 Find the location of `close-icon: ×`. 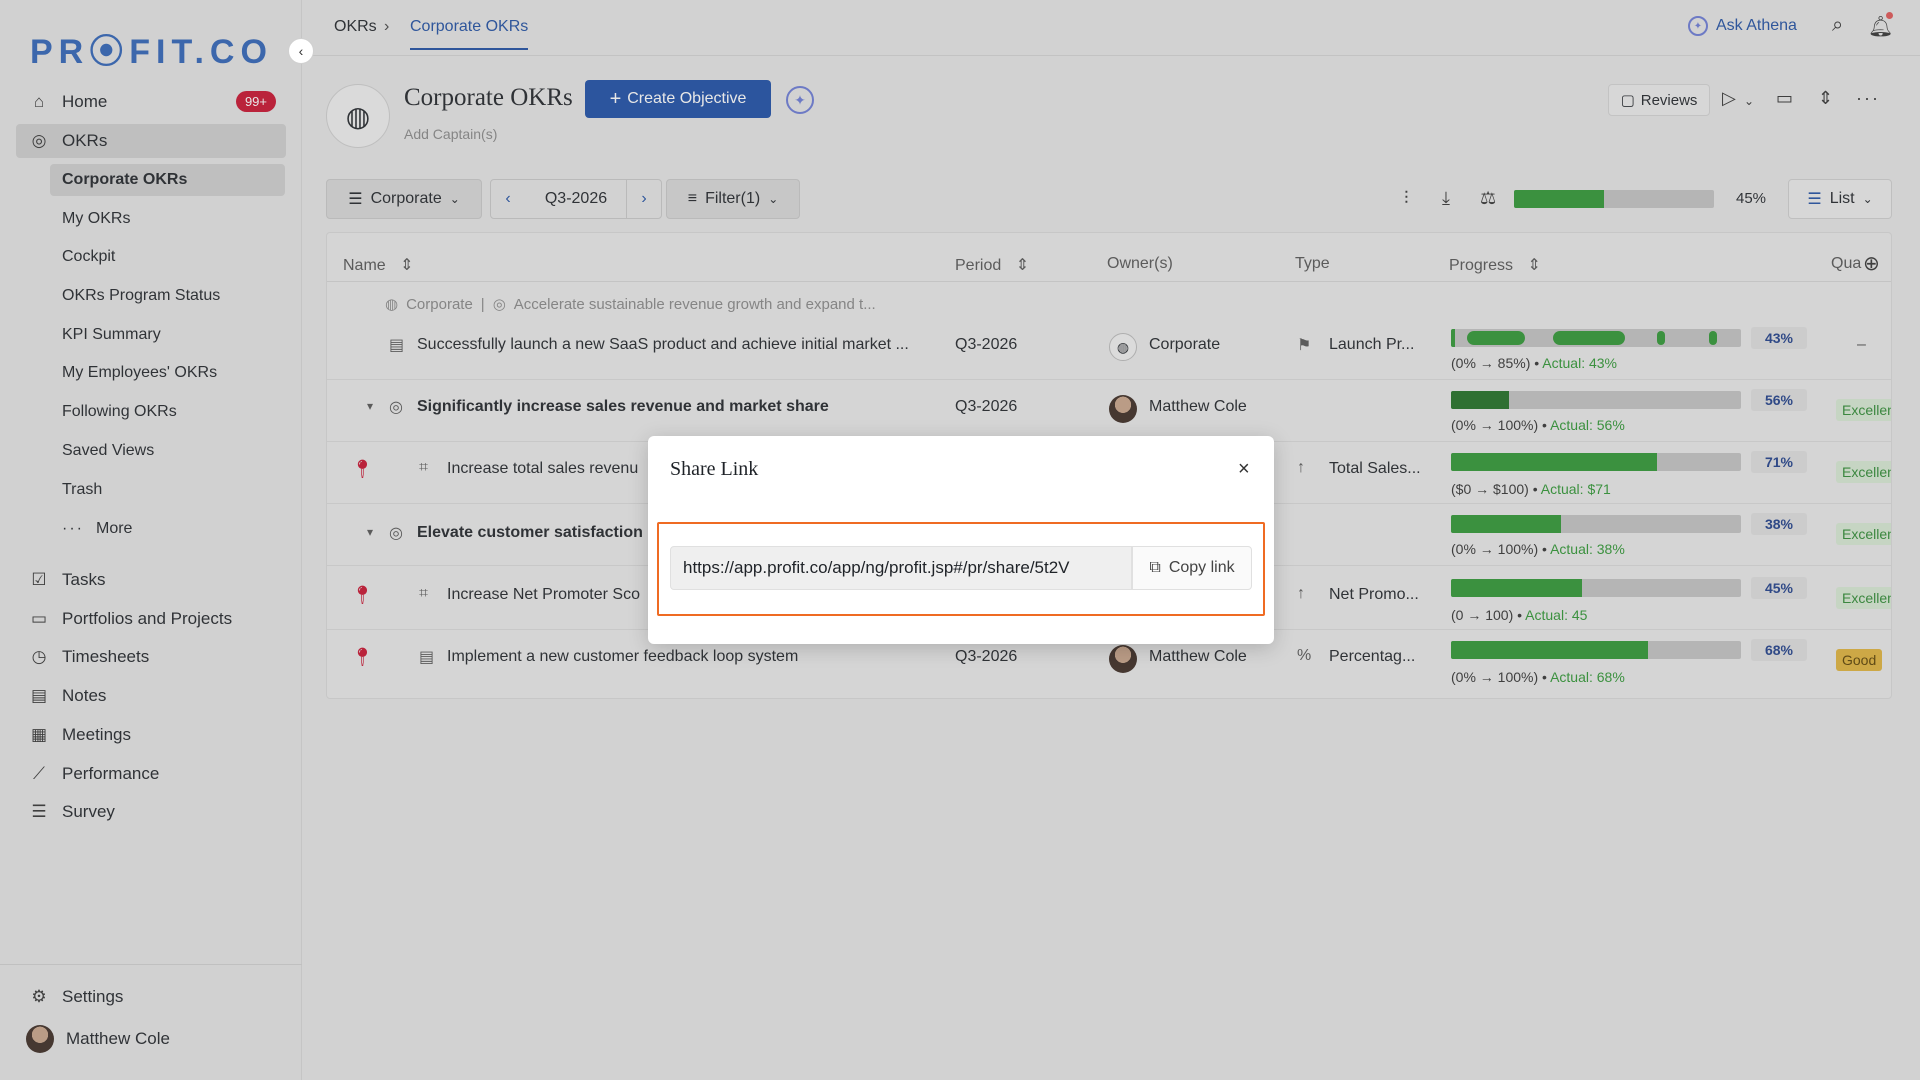

close-icon: × is located at coordinates (1244, 469).